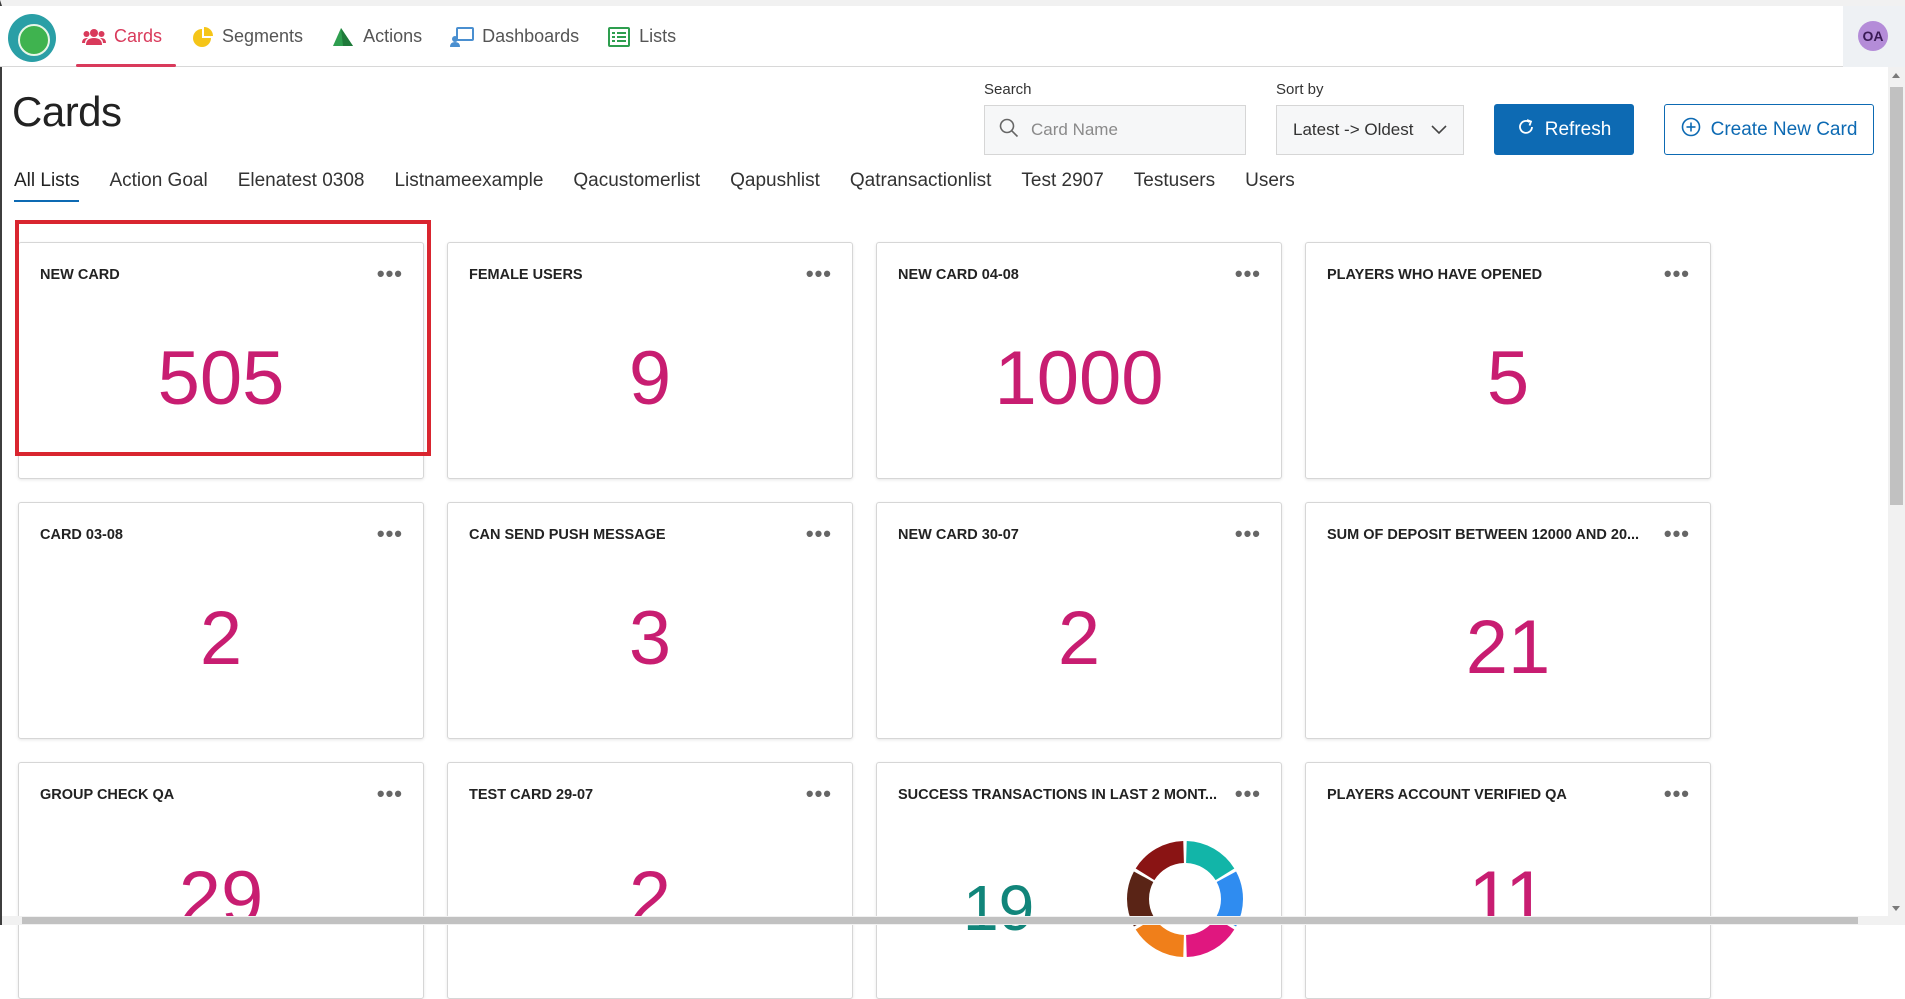  I want to click on nav-item-segments: Segments, so click(246, 36).